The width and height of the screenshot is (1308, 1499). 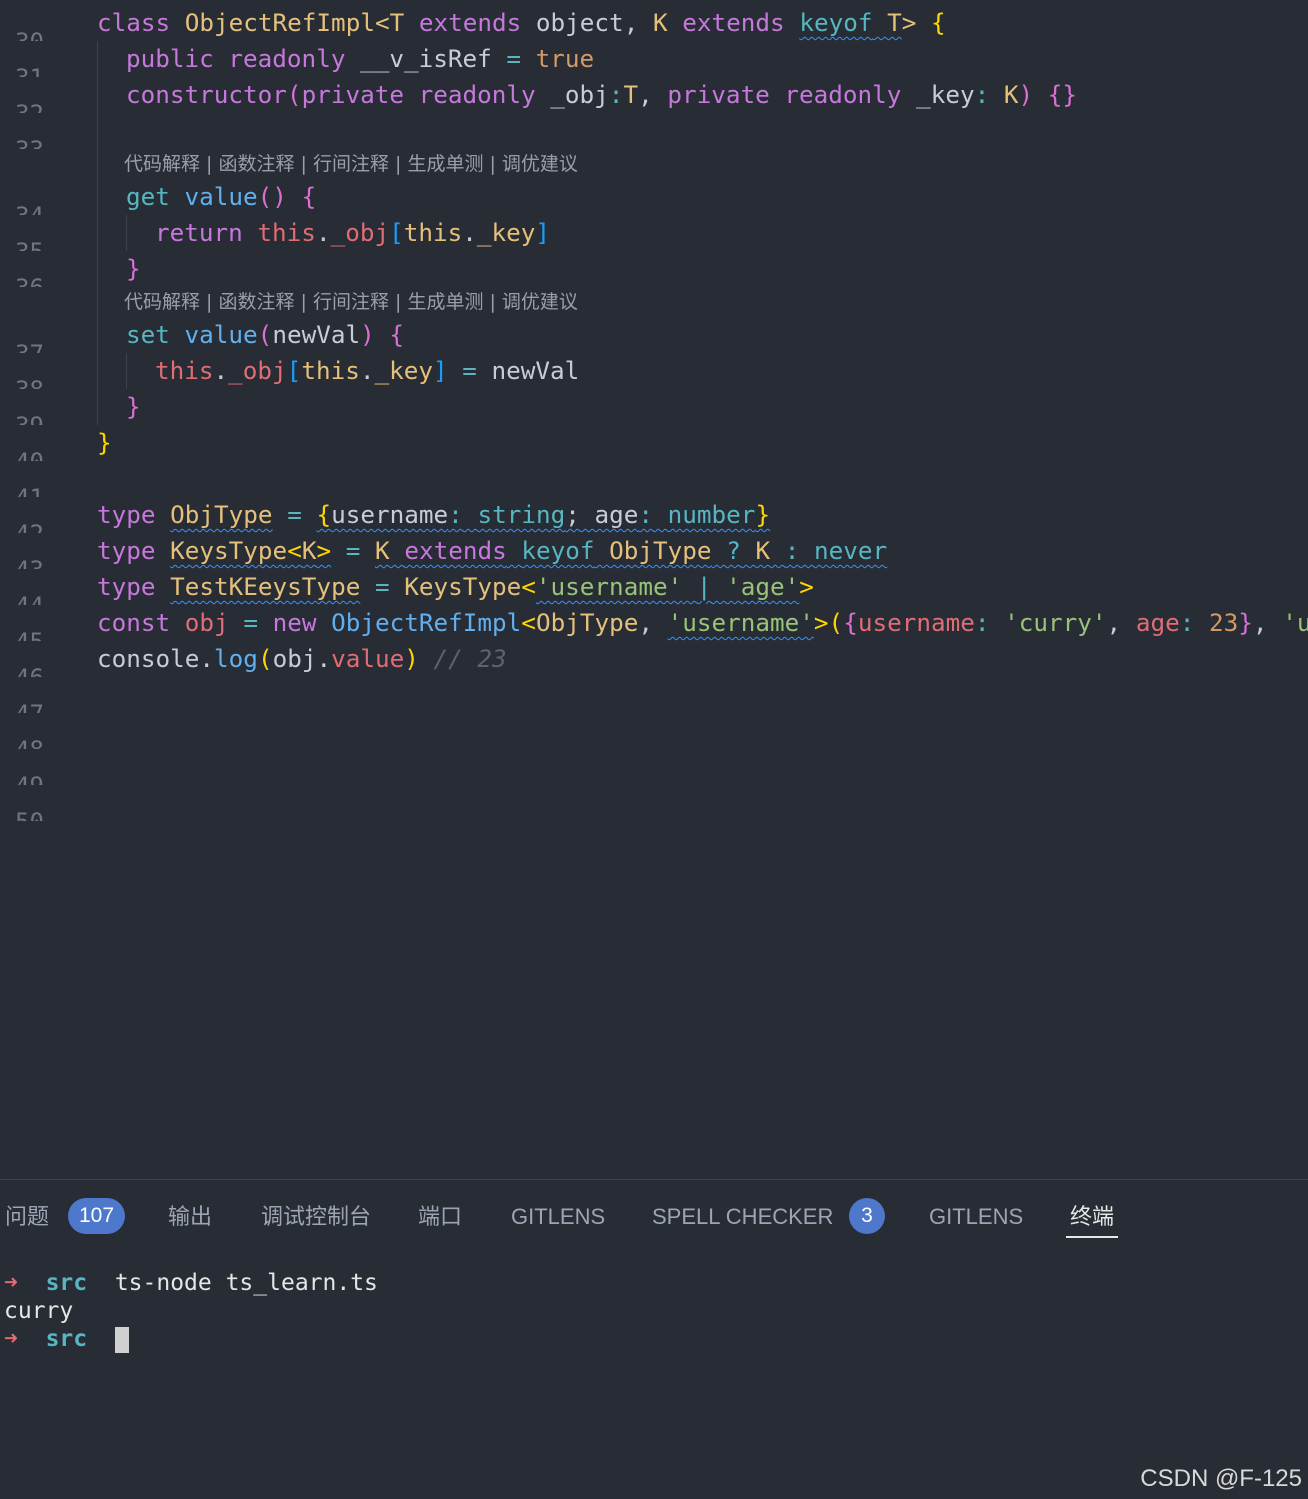 What do you see at coordinates (654, 479) in the screenshot?
I see `code-line: 41` at bounding box center [654, 479].